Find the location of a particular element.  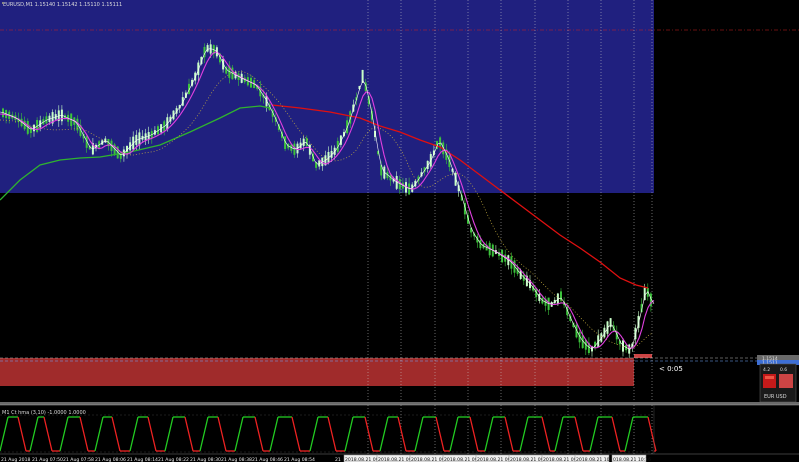

time-label: 21 Aug 2018 is located at coordinates (16, 459).